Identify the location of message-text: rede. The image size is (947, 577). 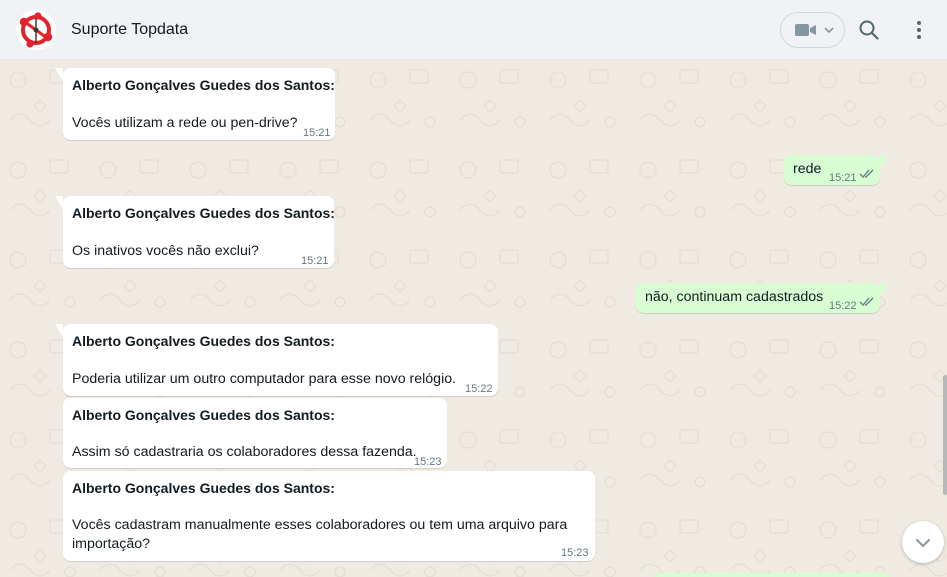
(807, 169).